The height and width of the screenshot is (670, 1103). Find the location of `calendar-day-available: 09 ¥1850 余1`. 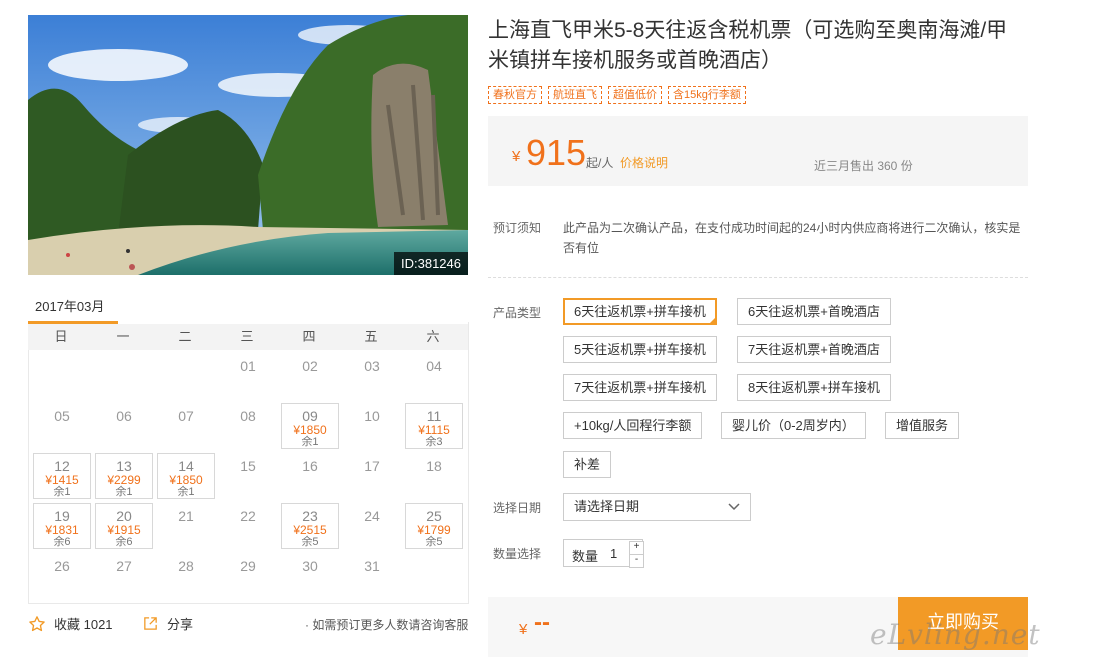

calendar-day-available: 09 ¥1850 余1 is located at coordinates (310, 426).